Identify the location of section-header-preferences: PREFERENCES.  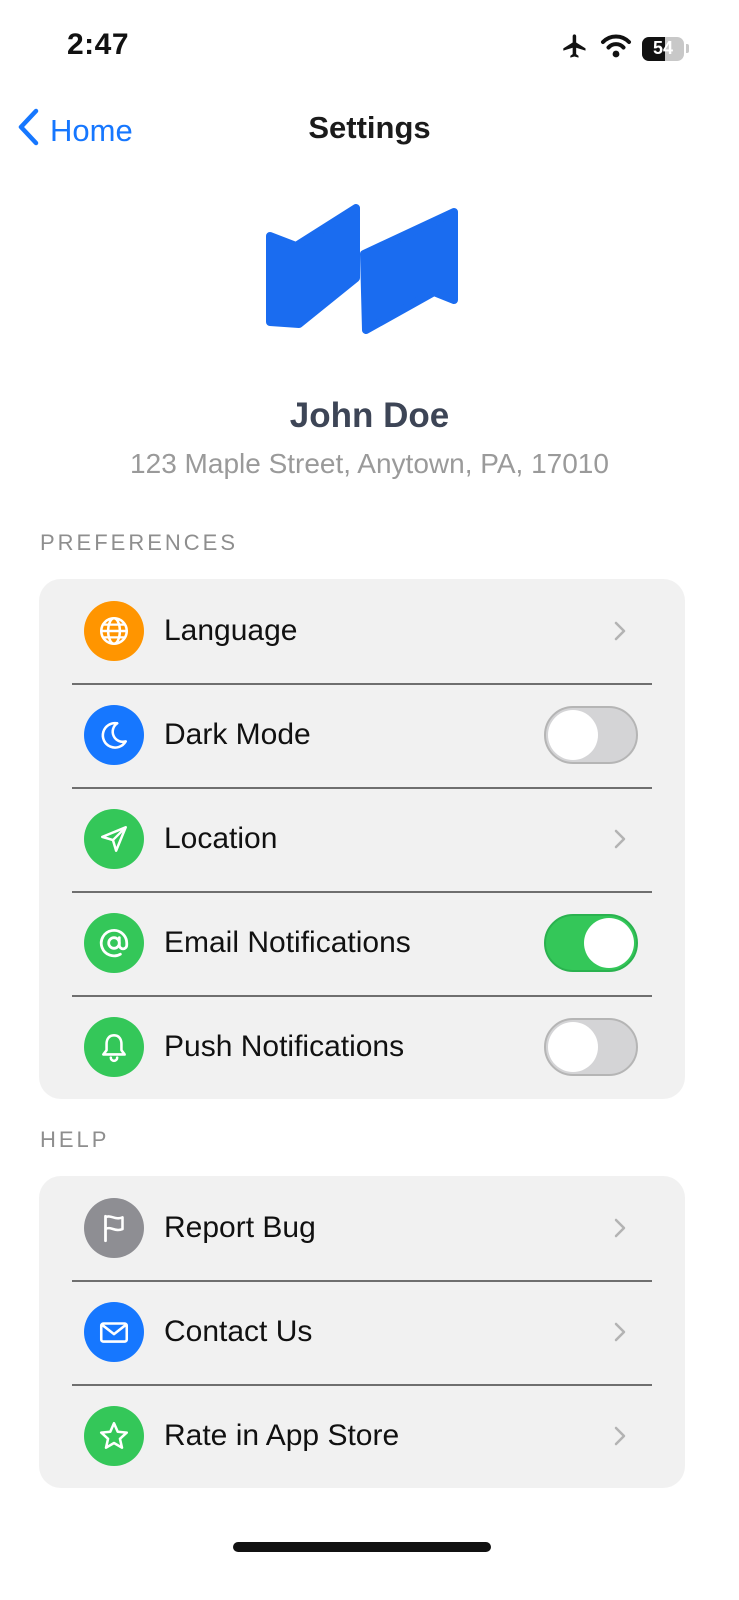
(139, 542).